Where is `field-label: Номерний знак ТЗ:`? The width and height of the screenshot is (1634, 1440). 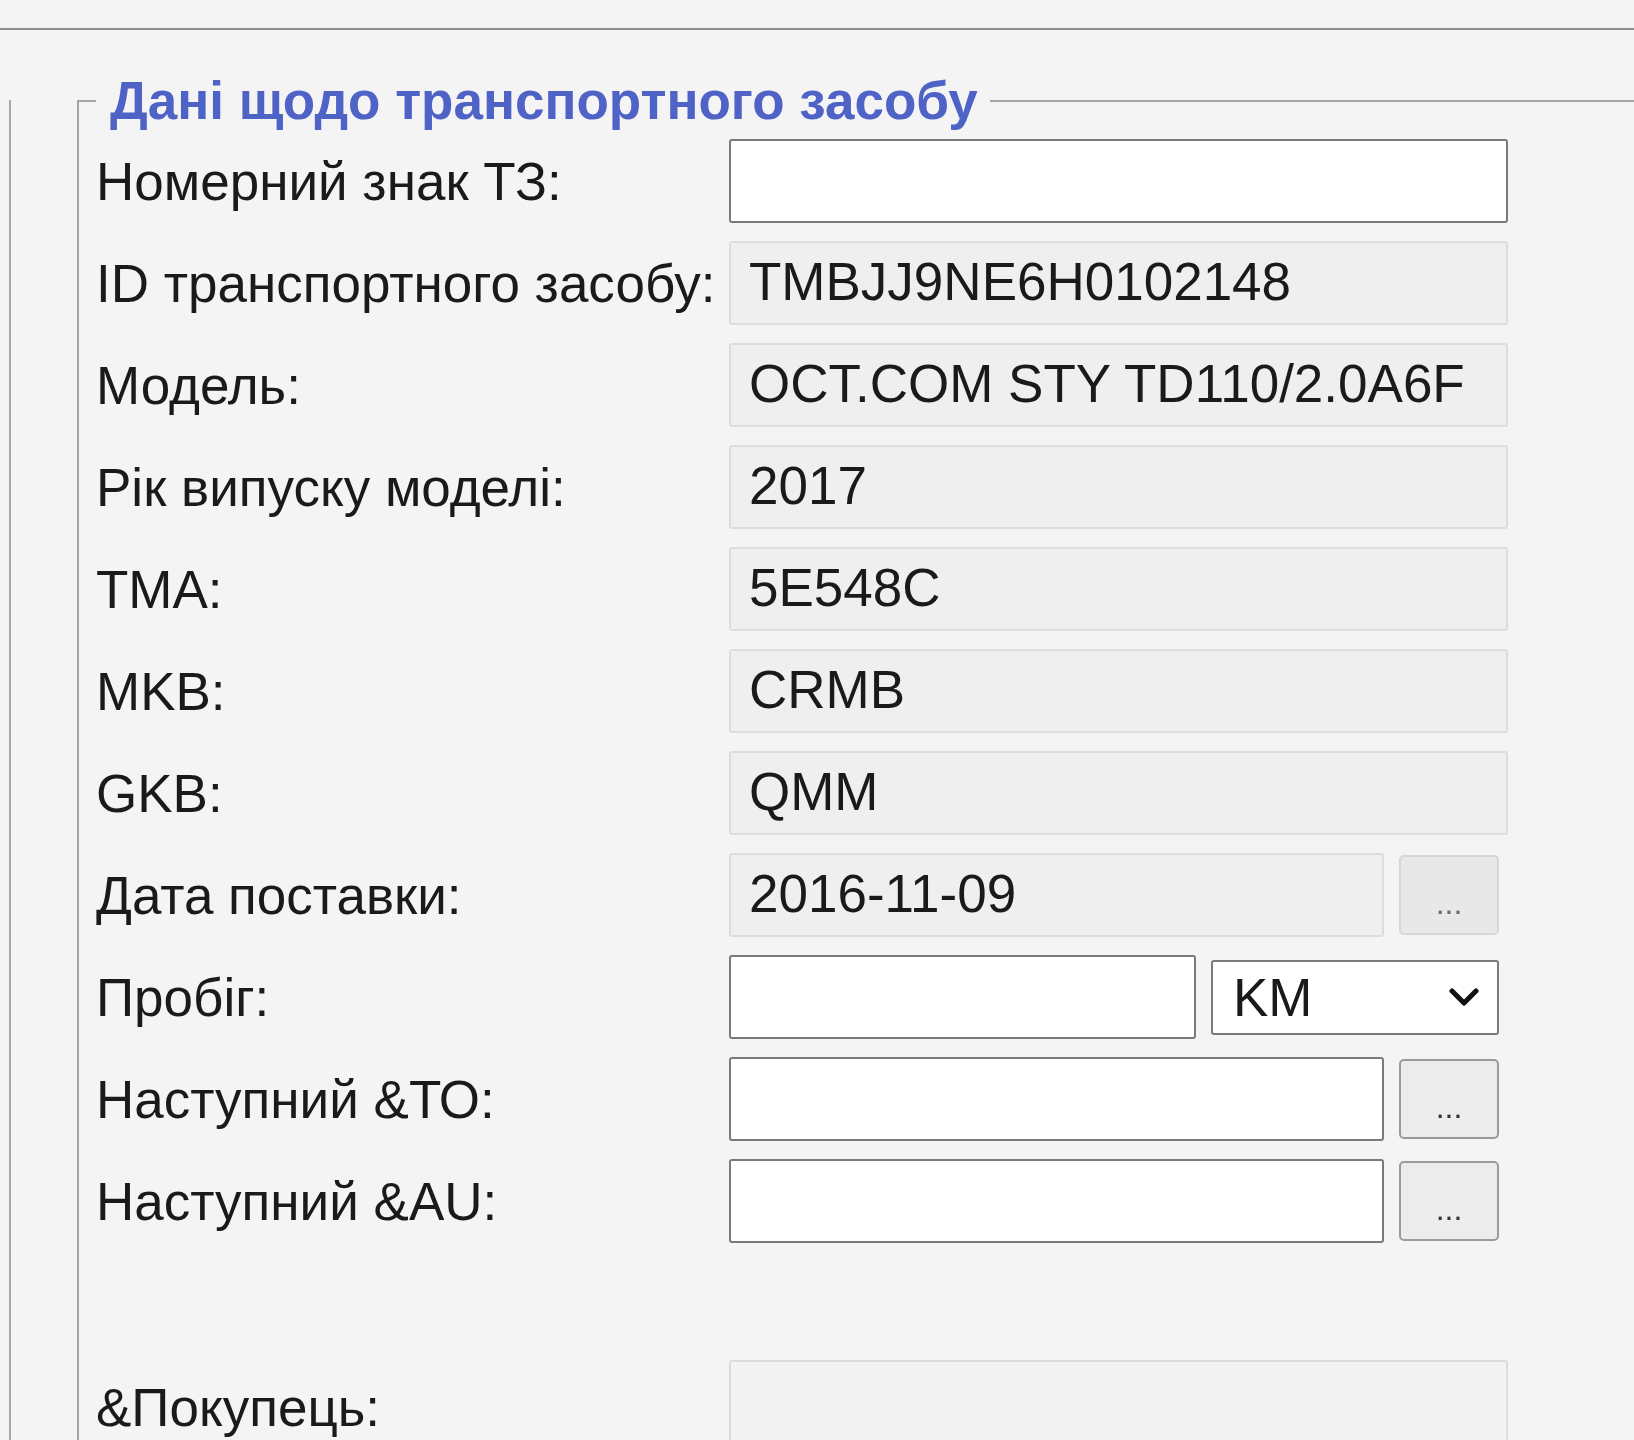 field-label: Номерний знак ТЗ: is located at coordinates (329, 181).